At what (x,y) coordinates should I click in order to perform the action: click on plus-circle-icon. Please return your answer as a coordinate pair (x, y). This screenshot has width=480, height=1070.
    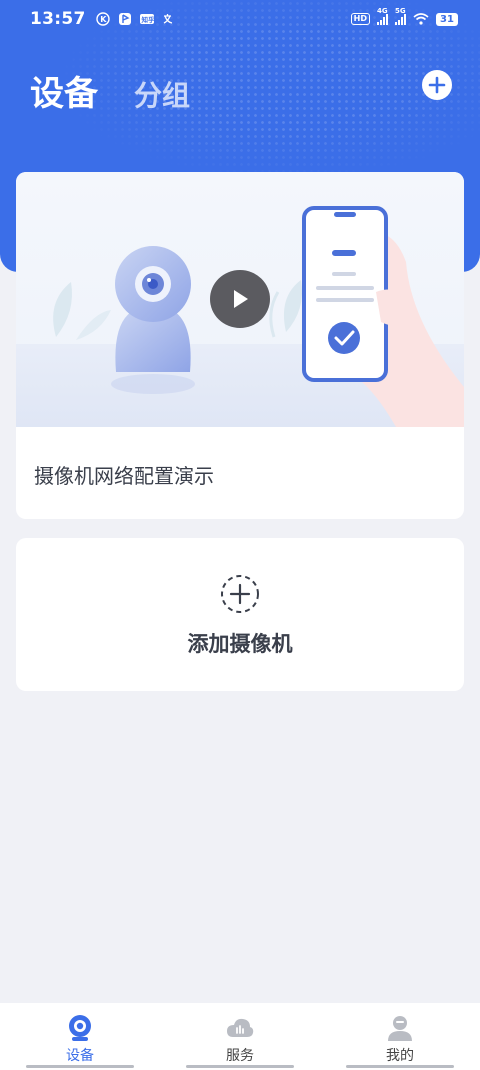
    Looking at the image, I should click on (437, 85).